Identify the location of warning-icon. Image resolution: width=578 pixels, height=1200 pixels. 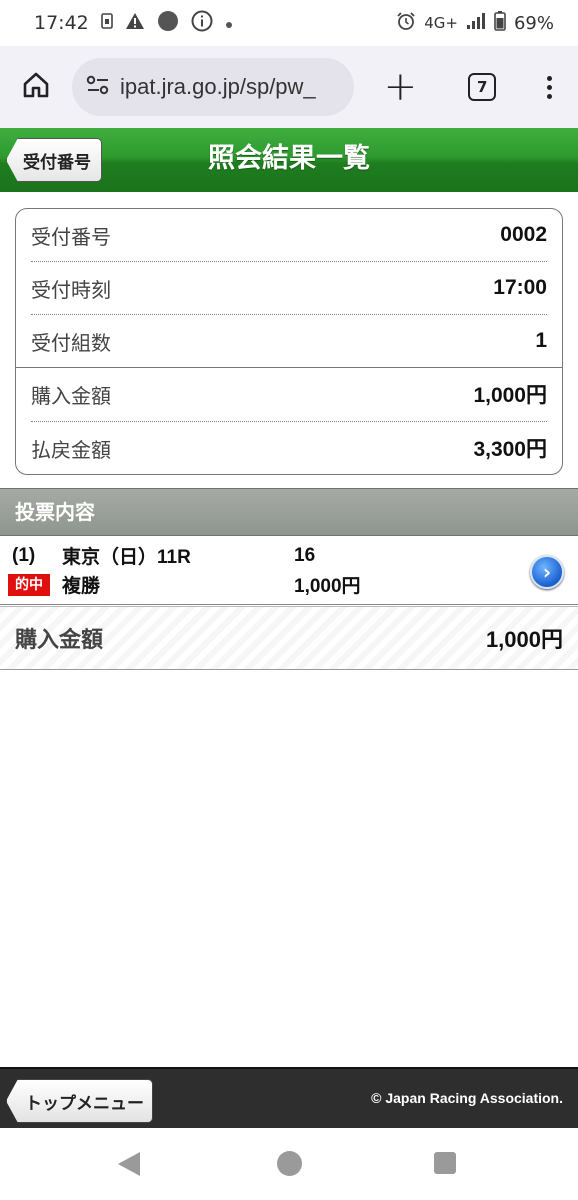
(135, 23).